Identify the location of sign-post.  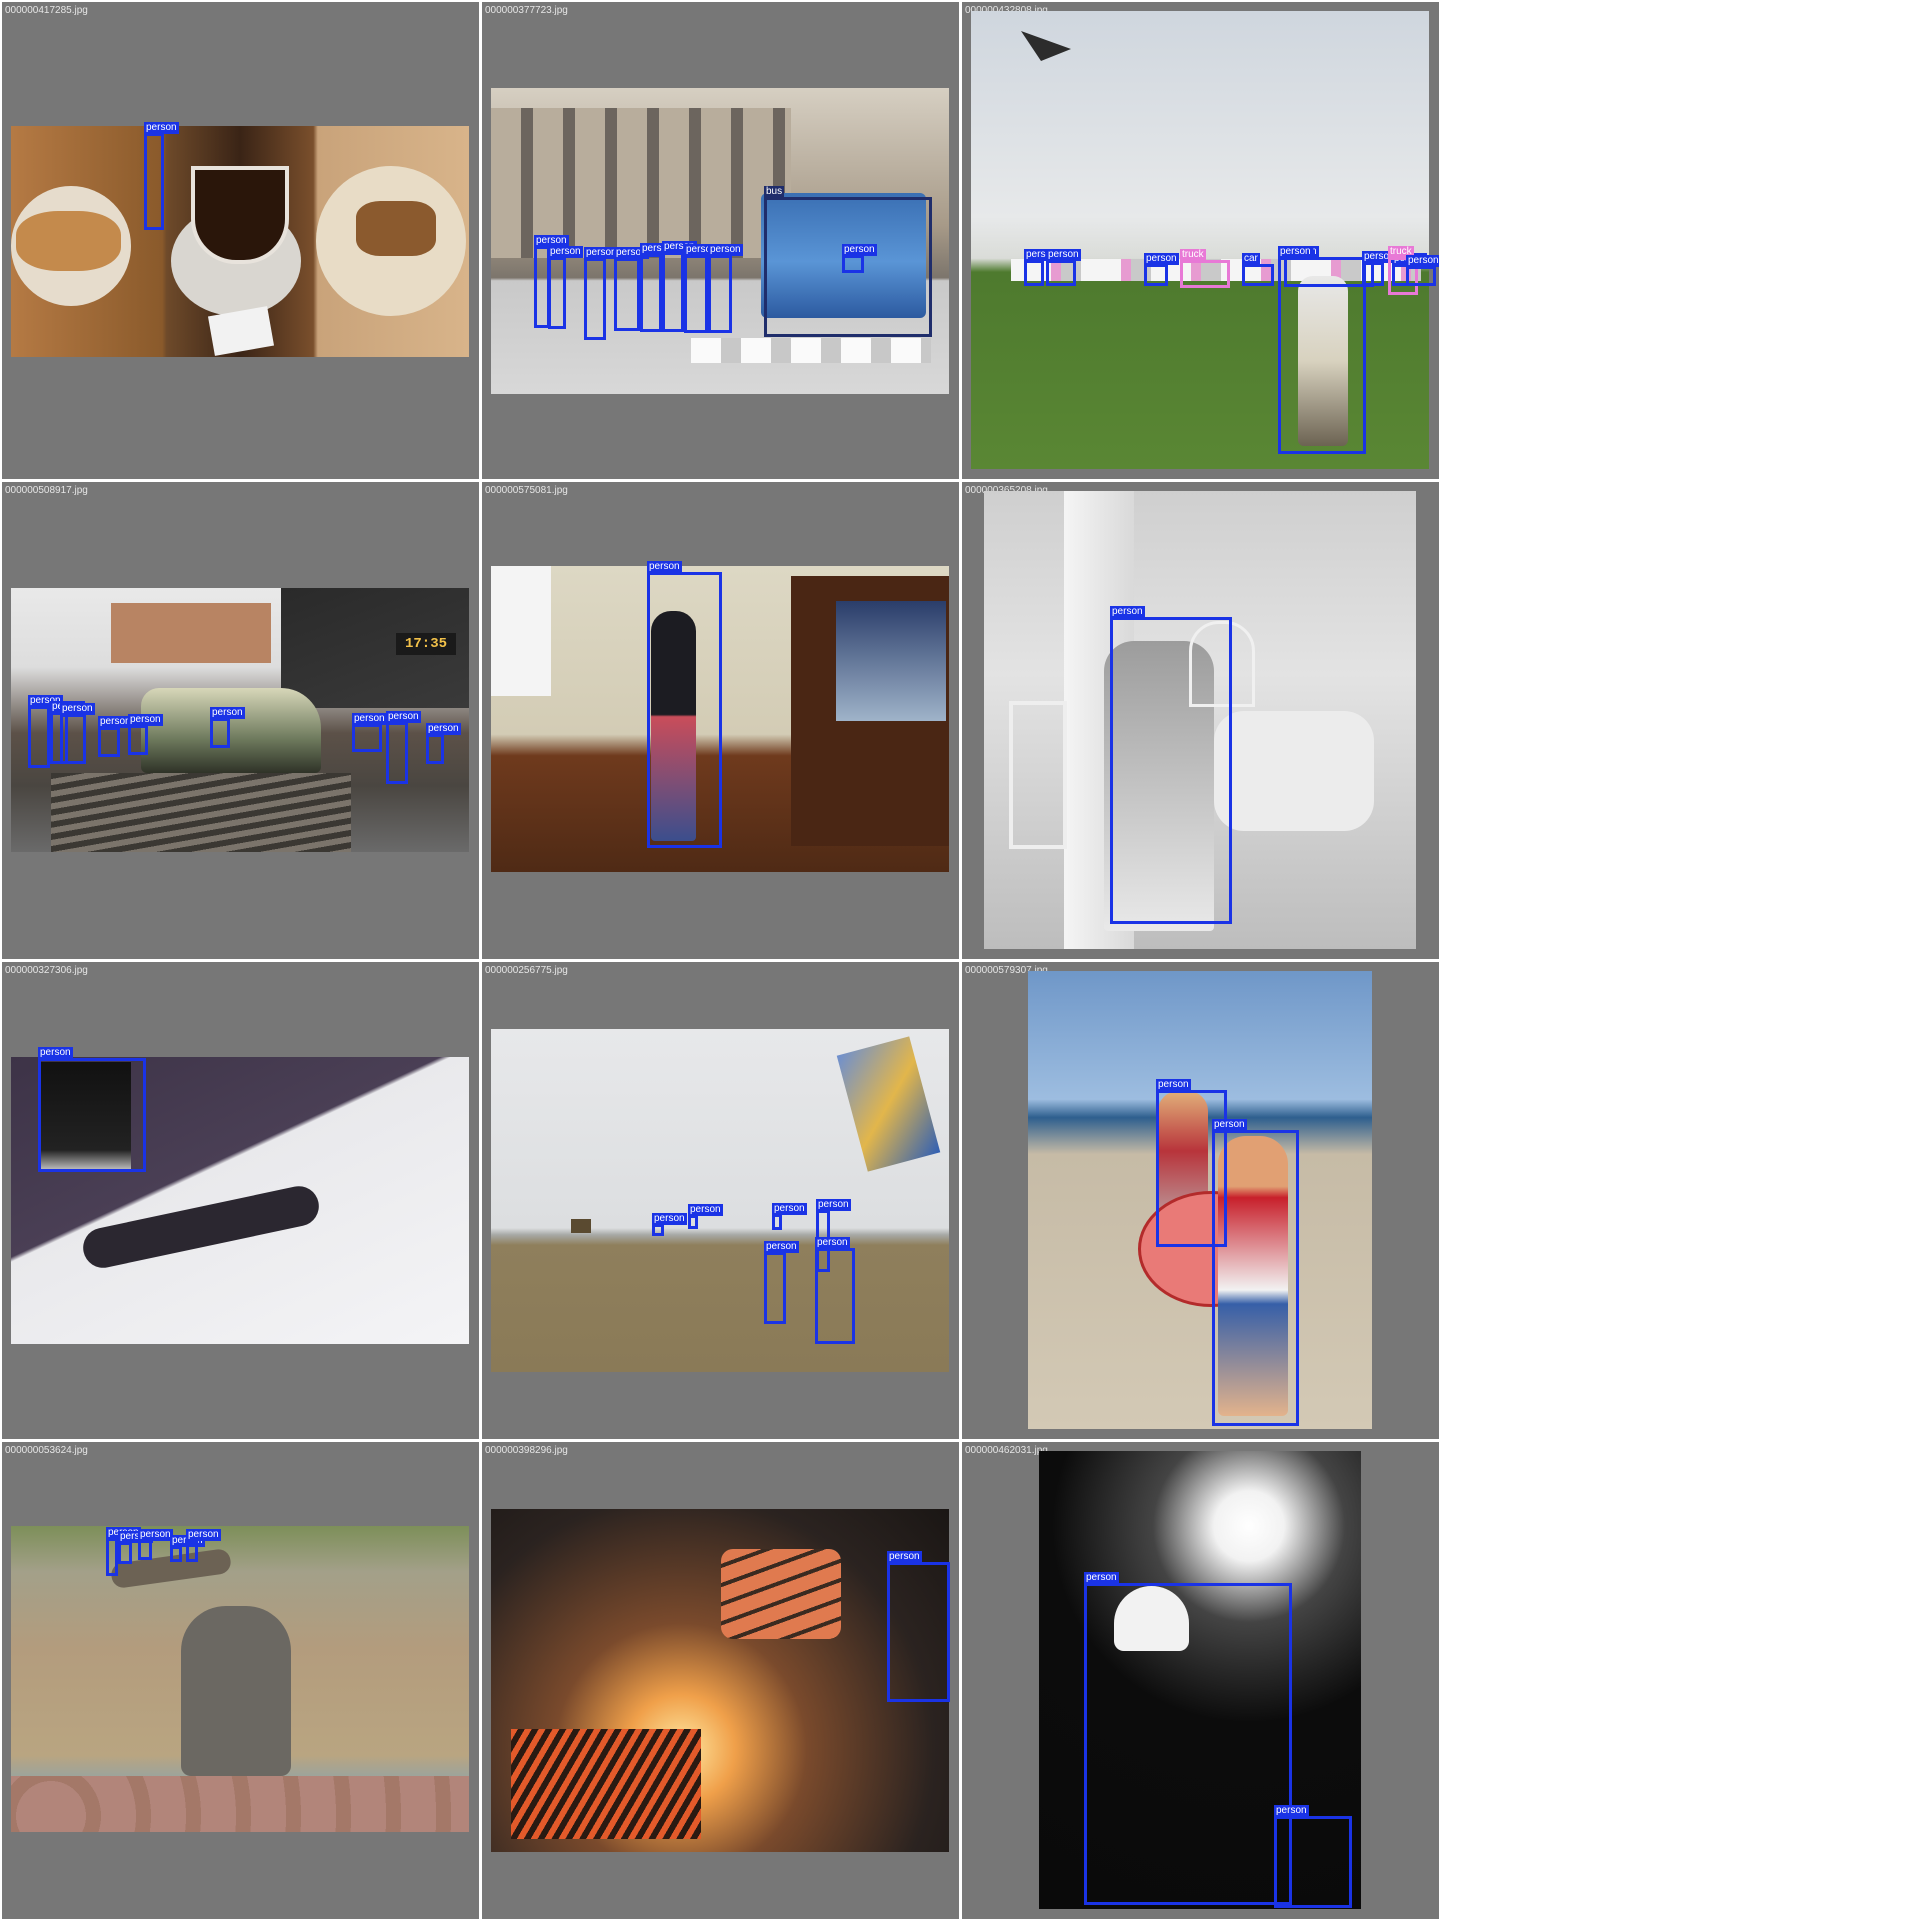
(581, 1226).